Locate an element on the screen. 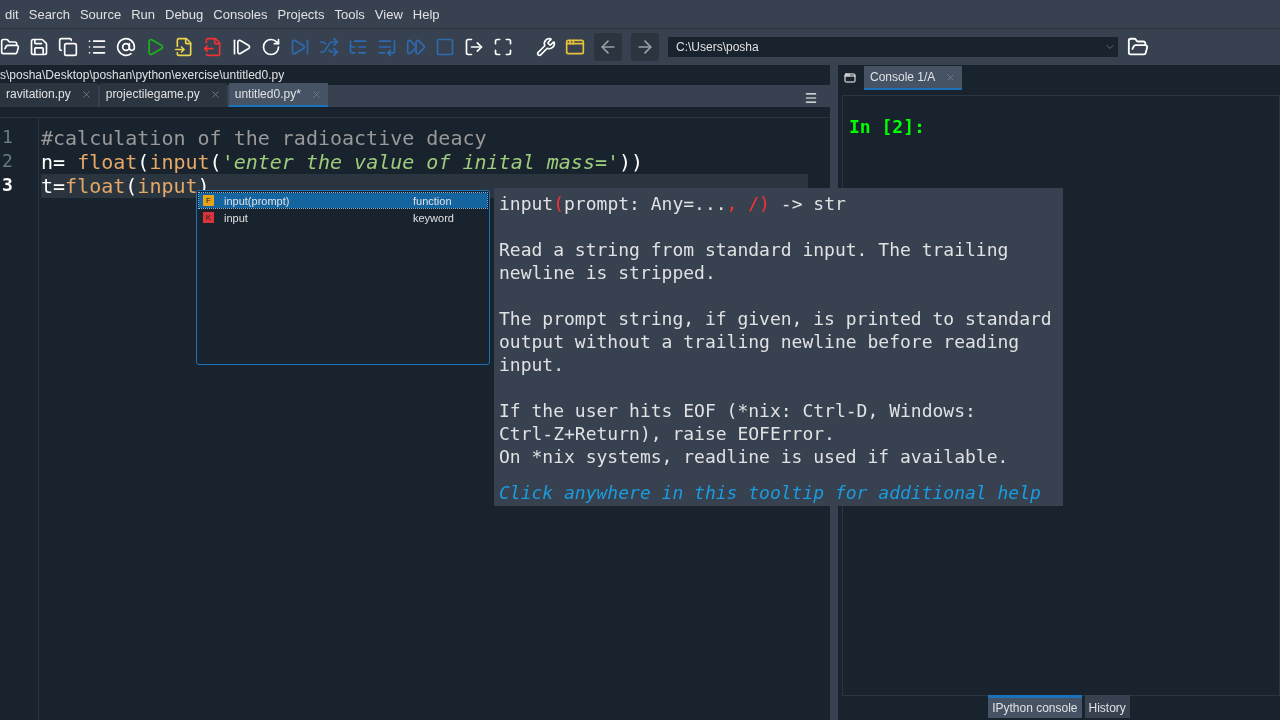  file-path: s\posha\Desktop\poshan\python\exercise\untitled0.py is located at coordinates (143, 75).